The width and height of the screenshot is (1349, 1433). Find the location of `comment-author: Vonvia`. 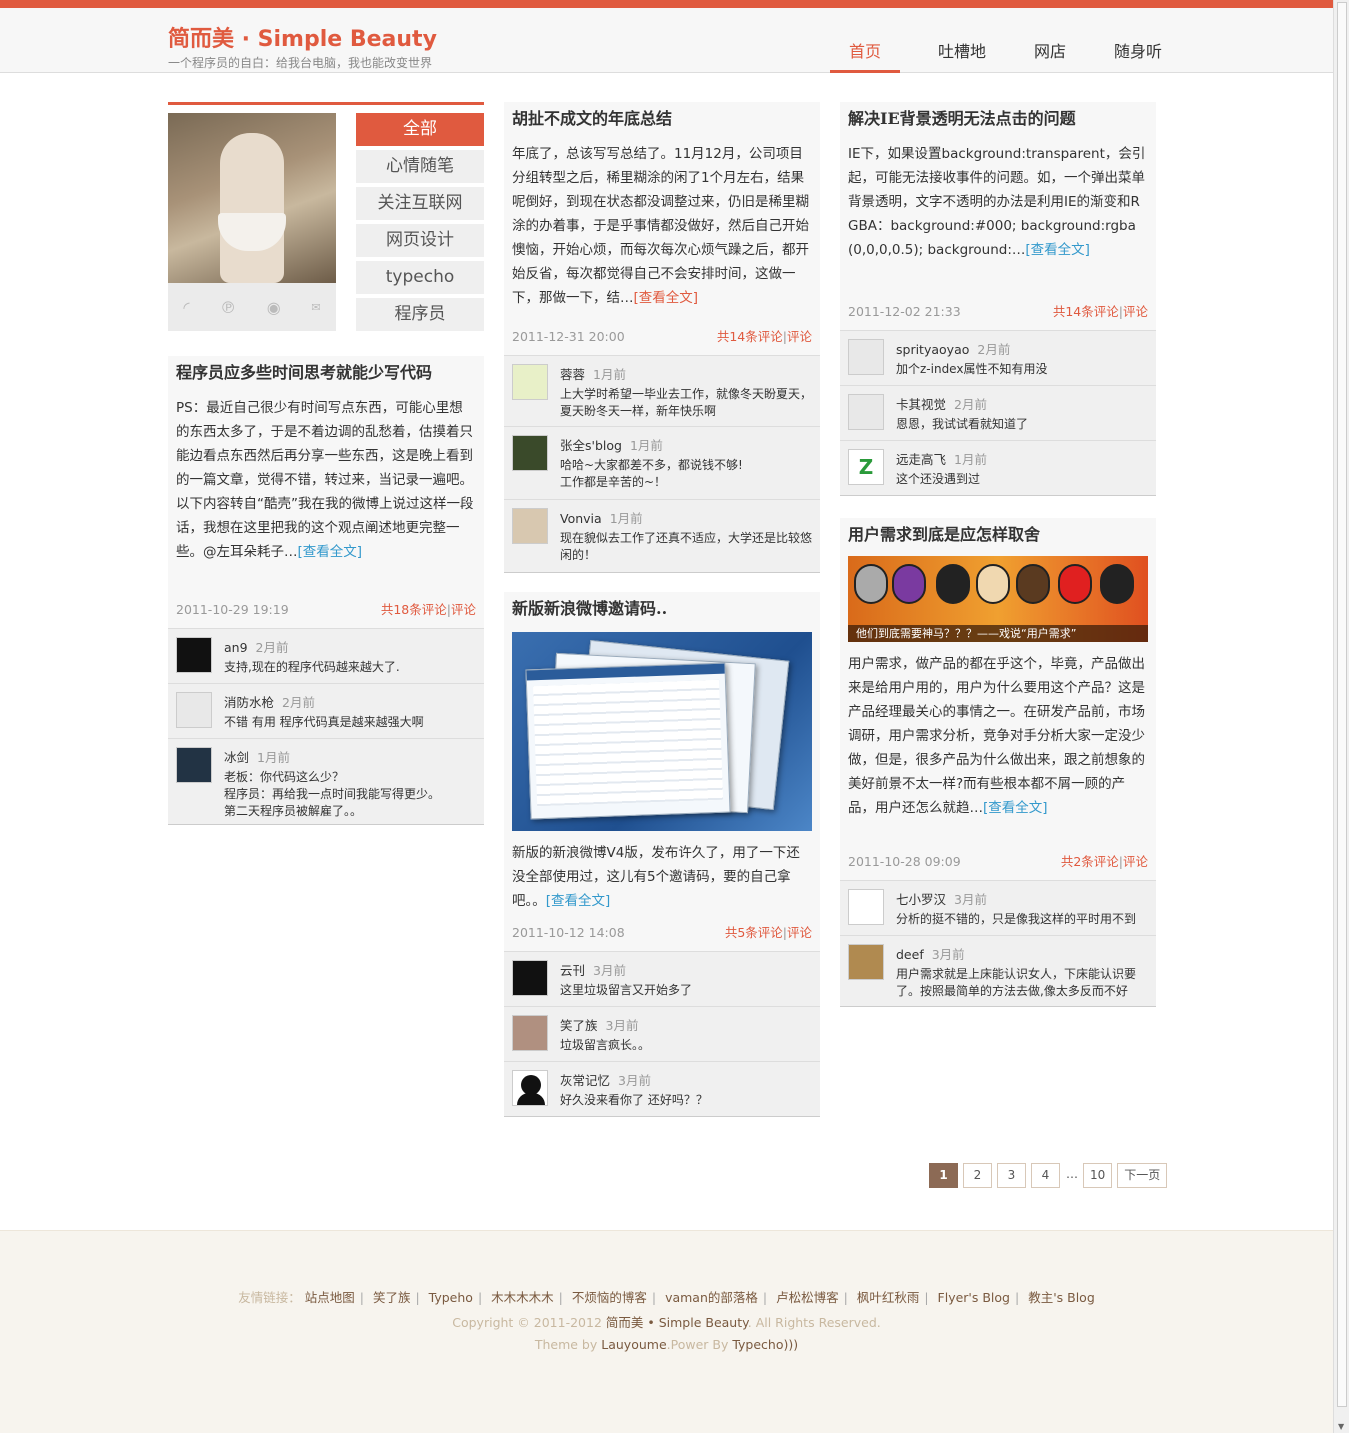

comment-author: Vonvia is located at coordinates (581, 518).